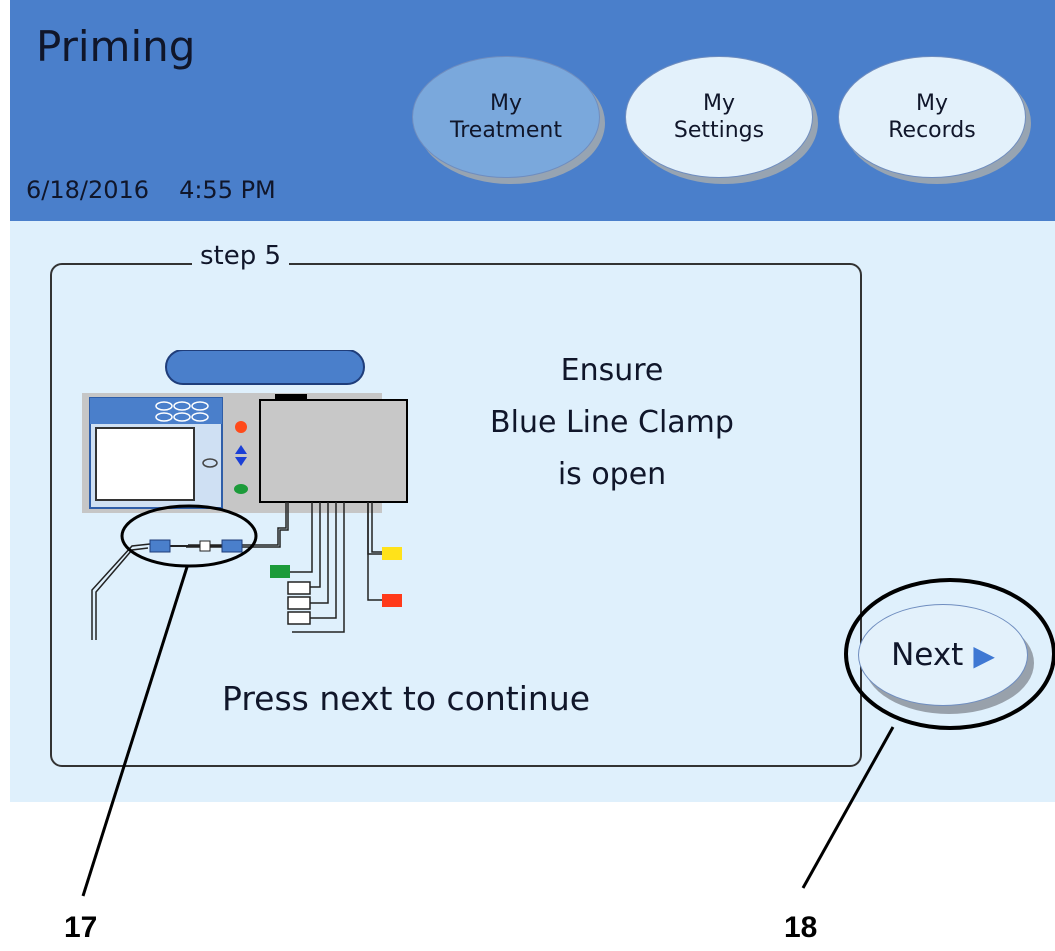 The width and height of the screenshot is (1055, 951). Describe the element at coordinates (81, 927) in the screenshot. I see `callout-label-17: 17` at that location.